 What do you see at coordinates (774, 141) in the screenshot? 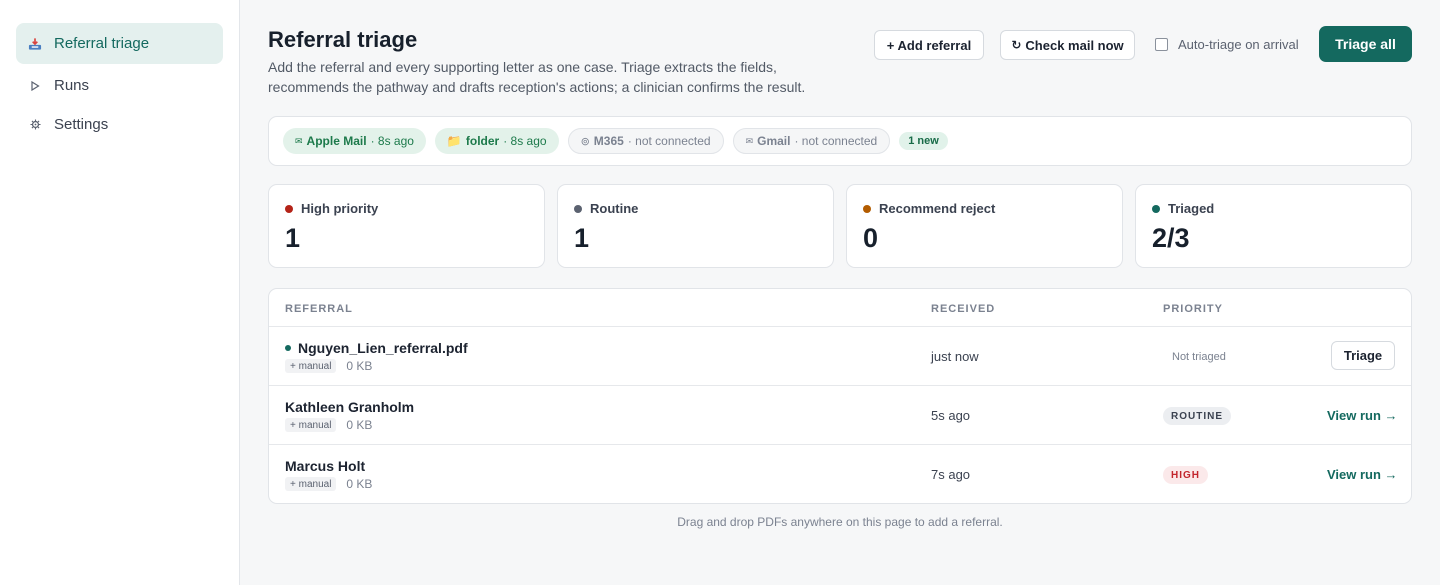
I see `source-name: Gmail` at bounding box center [774, 141].